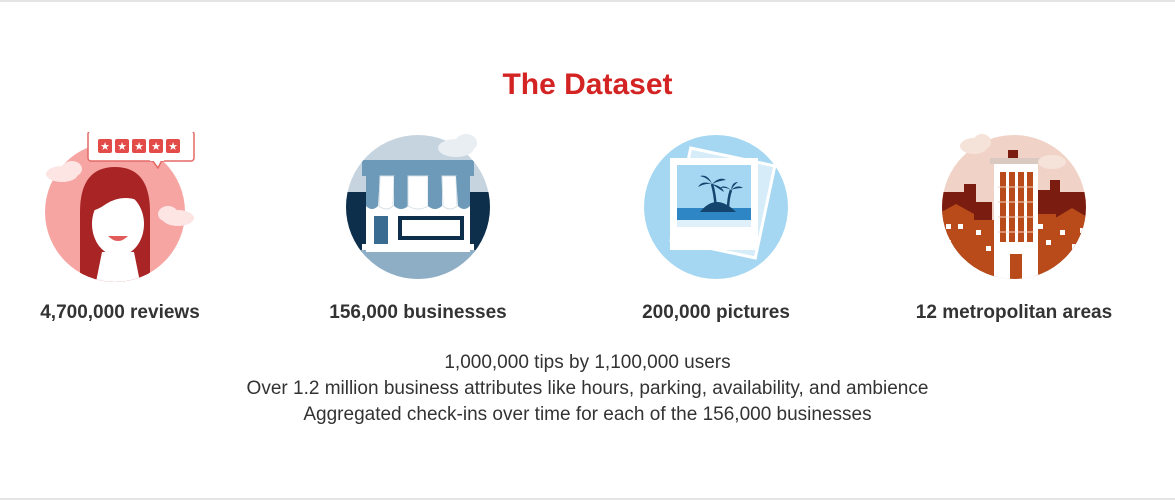  Describe the element at coordinates (716, 207) in the screenshot. I see `photos-icon` at that location.